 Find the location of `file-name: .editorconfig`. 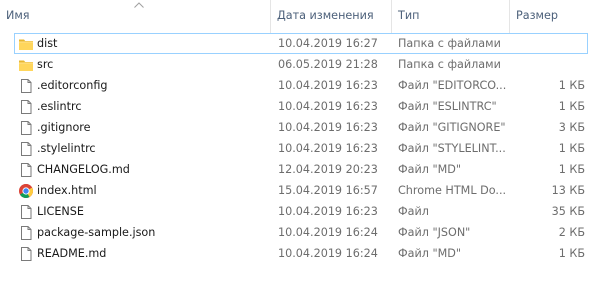

file-name: .editorconfig is located at coordinates (72, 85).